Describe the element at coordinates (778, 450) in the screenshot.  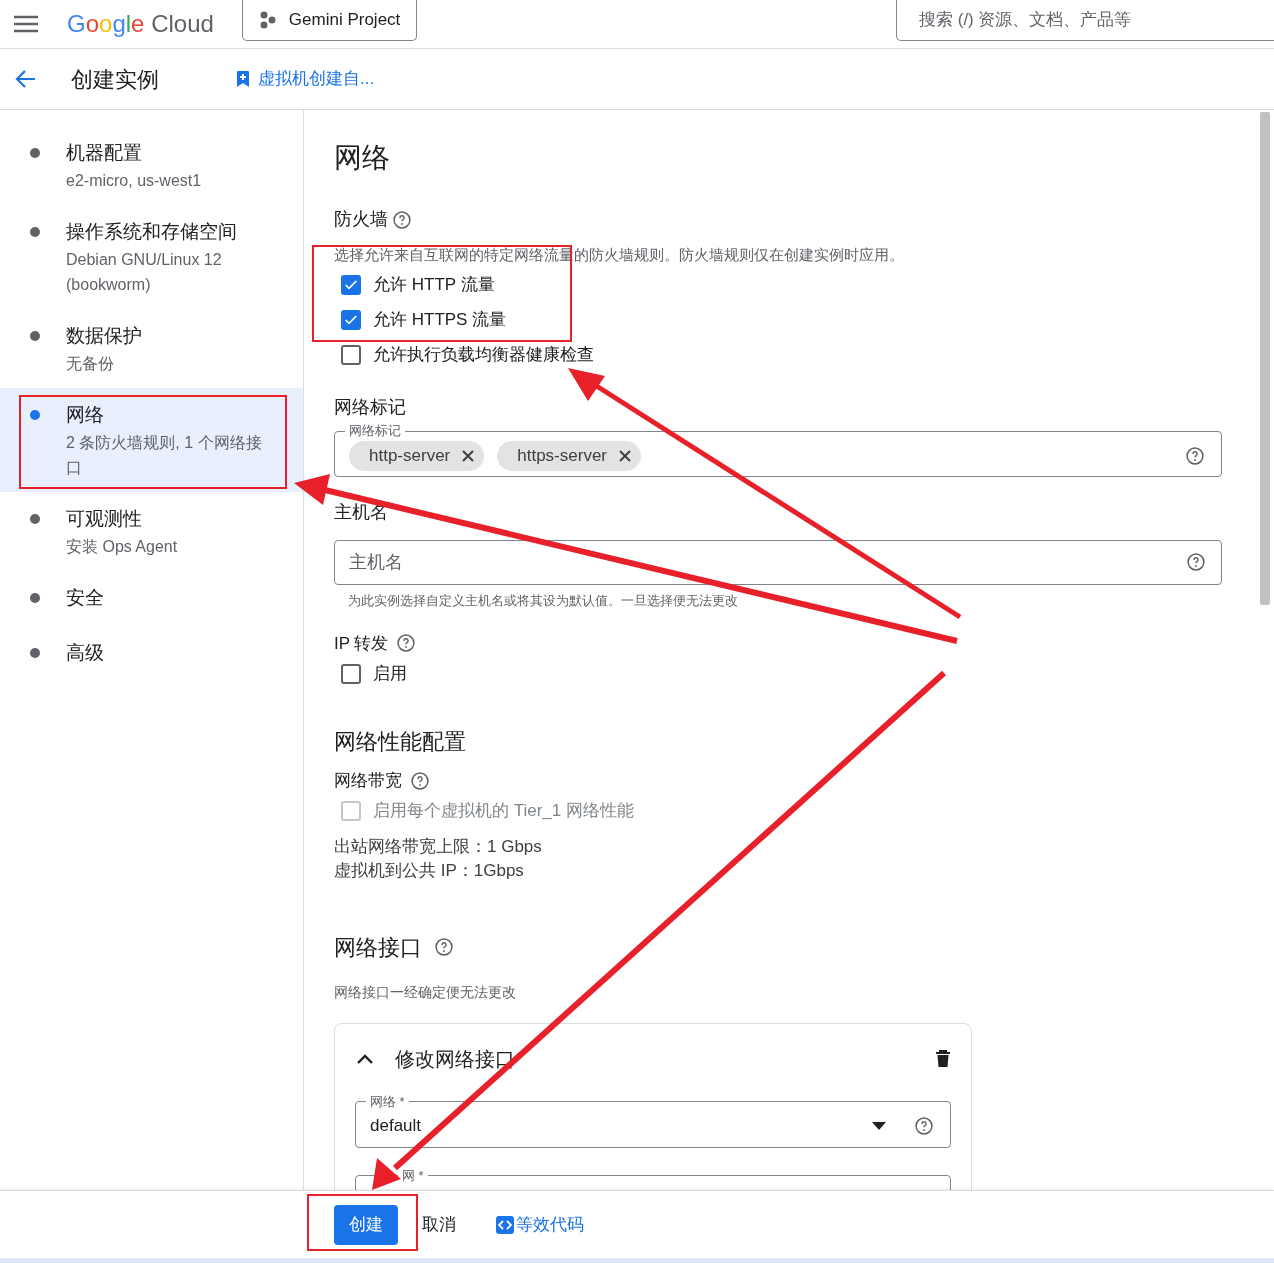
I see `tags-field: 网络标记 http-server https-server` at that location.